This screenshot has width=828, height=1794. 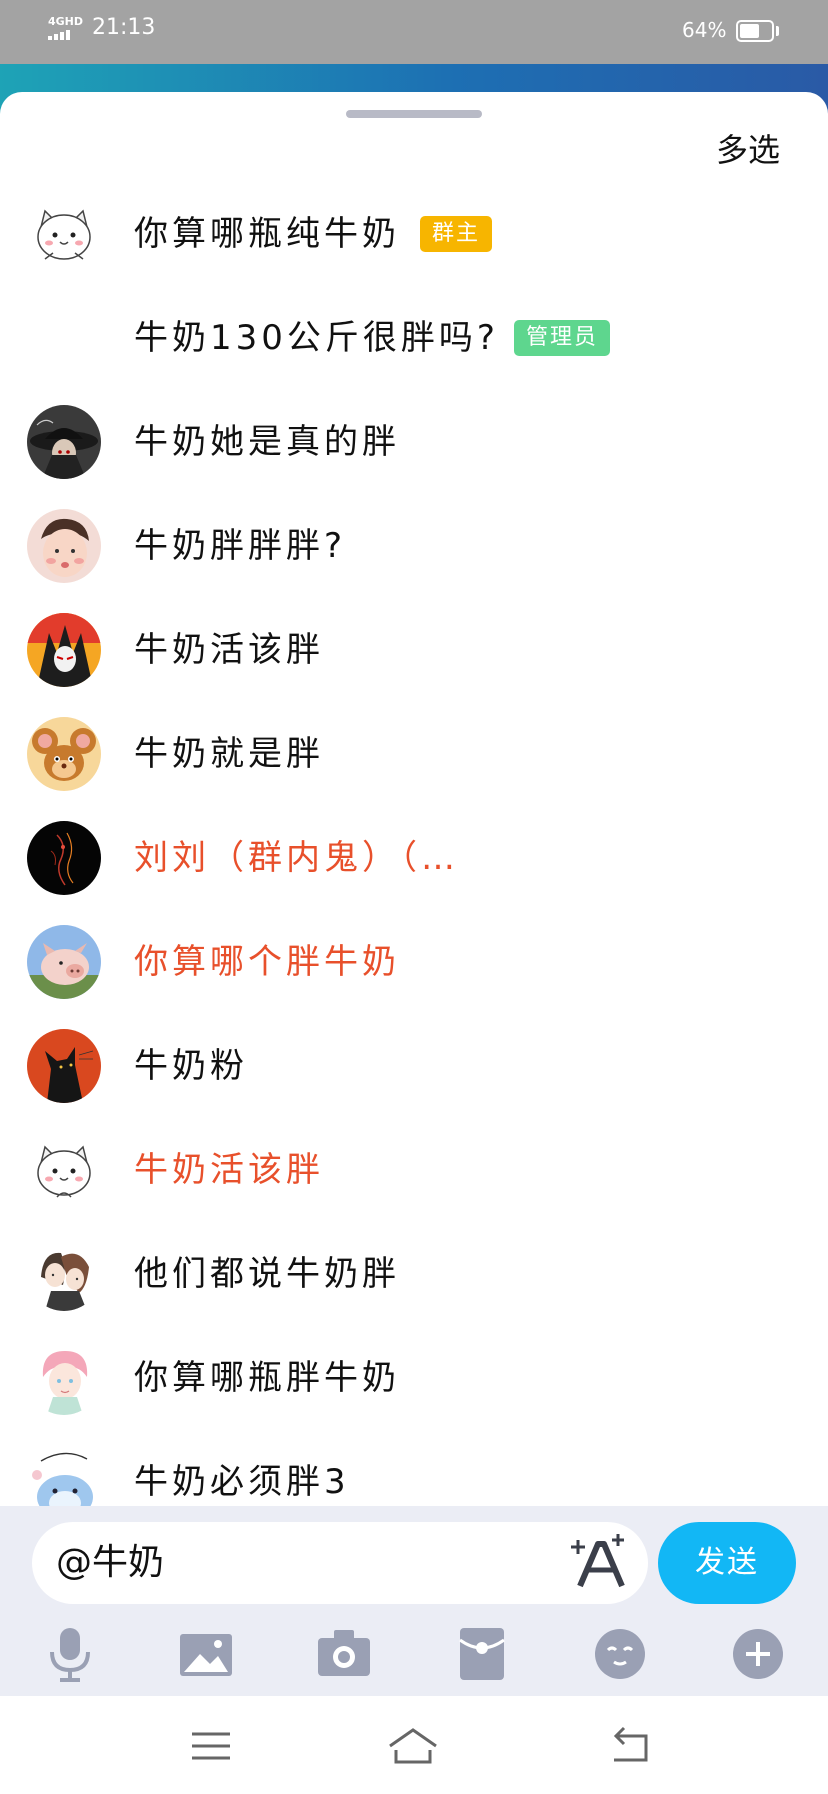 What do you see at coordinates (267, 962) in the screenshot?
I see `member-name: 你算哪个胖牛奶` at bounding box center [267, 962].